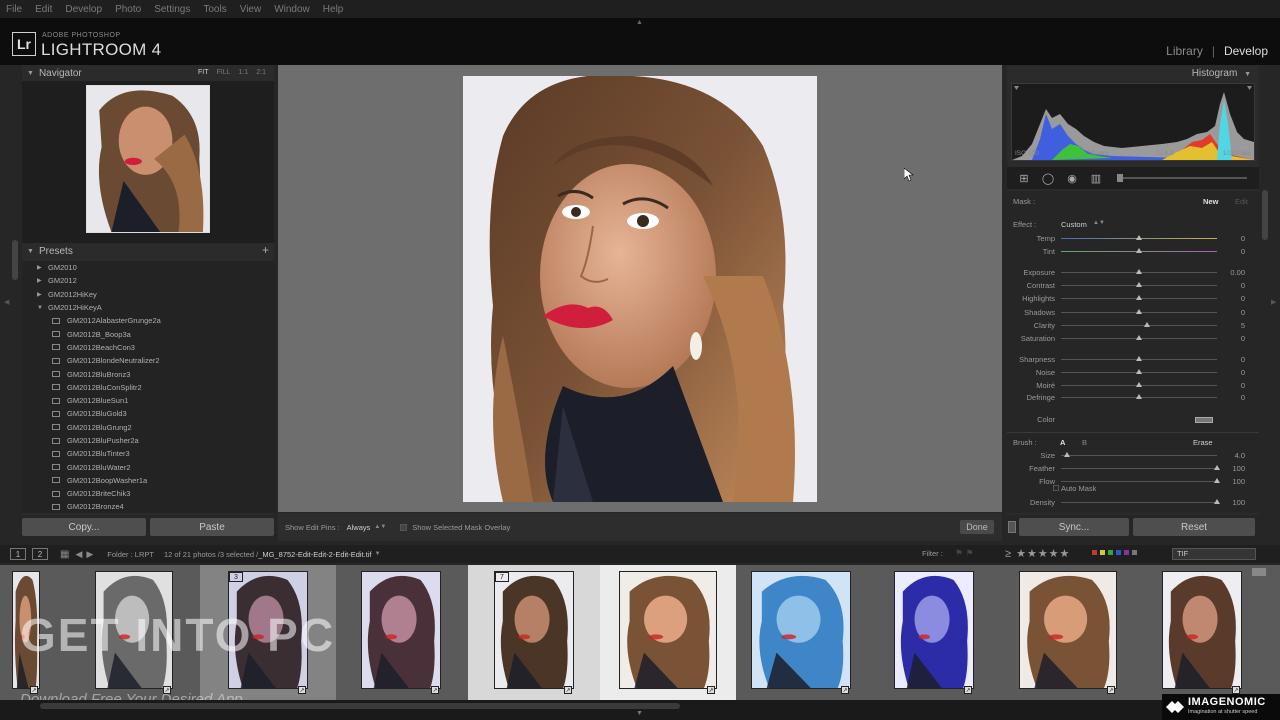 This screenshot has height=720, width=1280. What do you see at coordinates (1259, 572) in the screenshot?
I see `filmstrip-menu-icon` at bounding box center [1259, 572].